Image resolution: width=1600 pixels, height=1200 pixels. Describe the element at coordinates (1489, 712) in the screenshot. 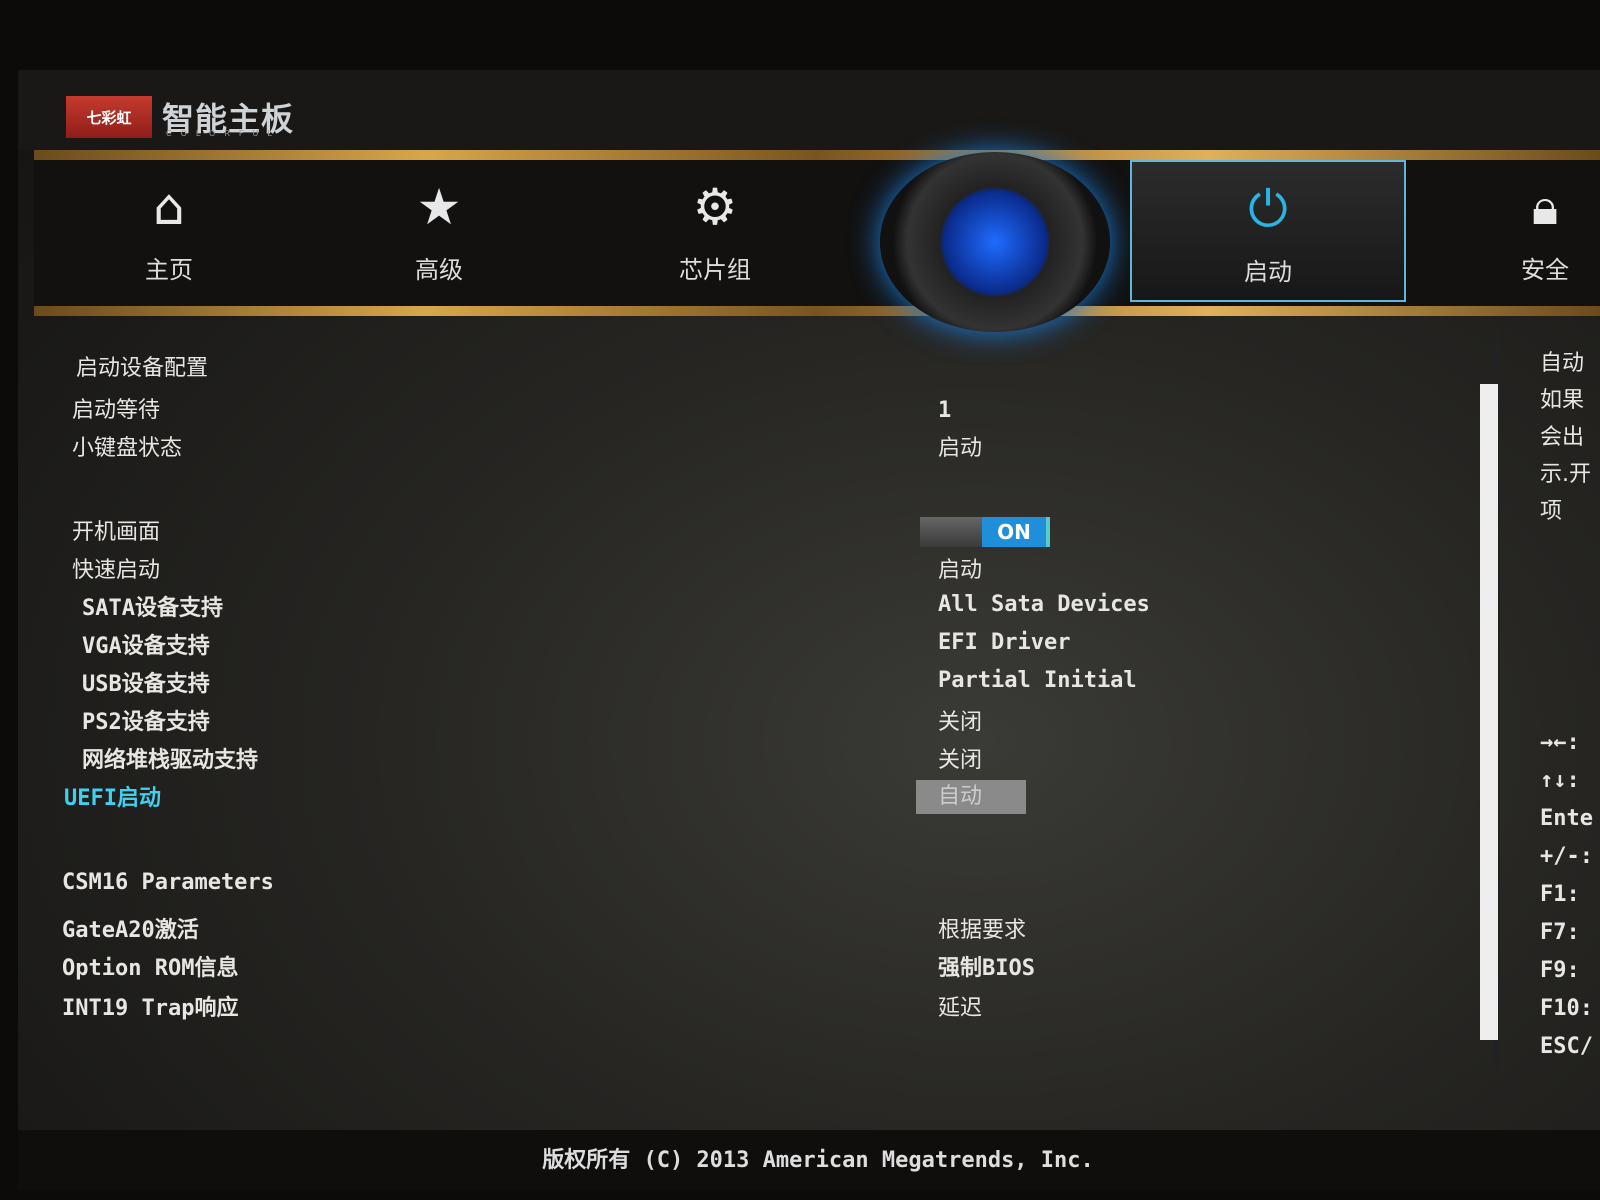

I see `scrollbar` at that location.